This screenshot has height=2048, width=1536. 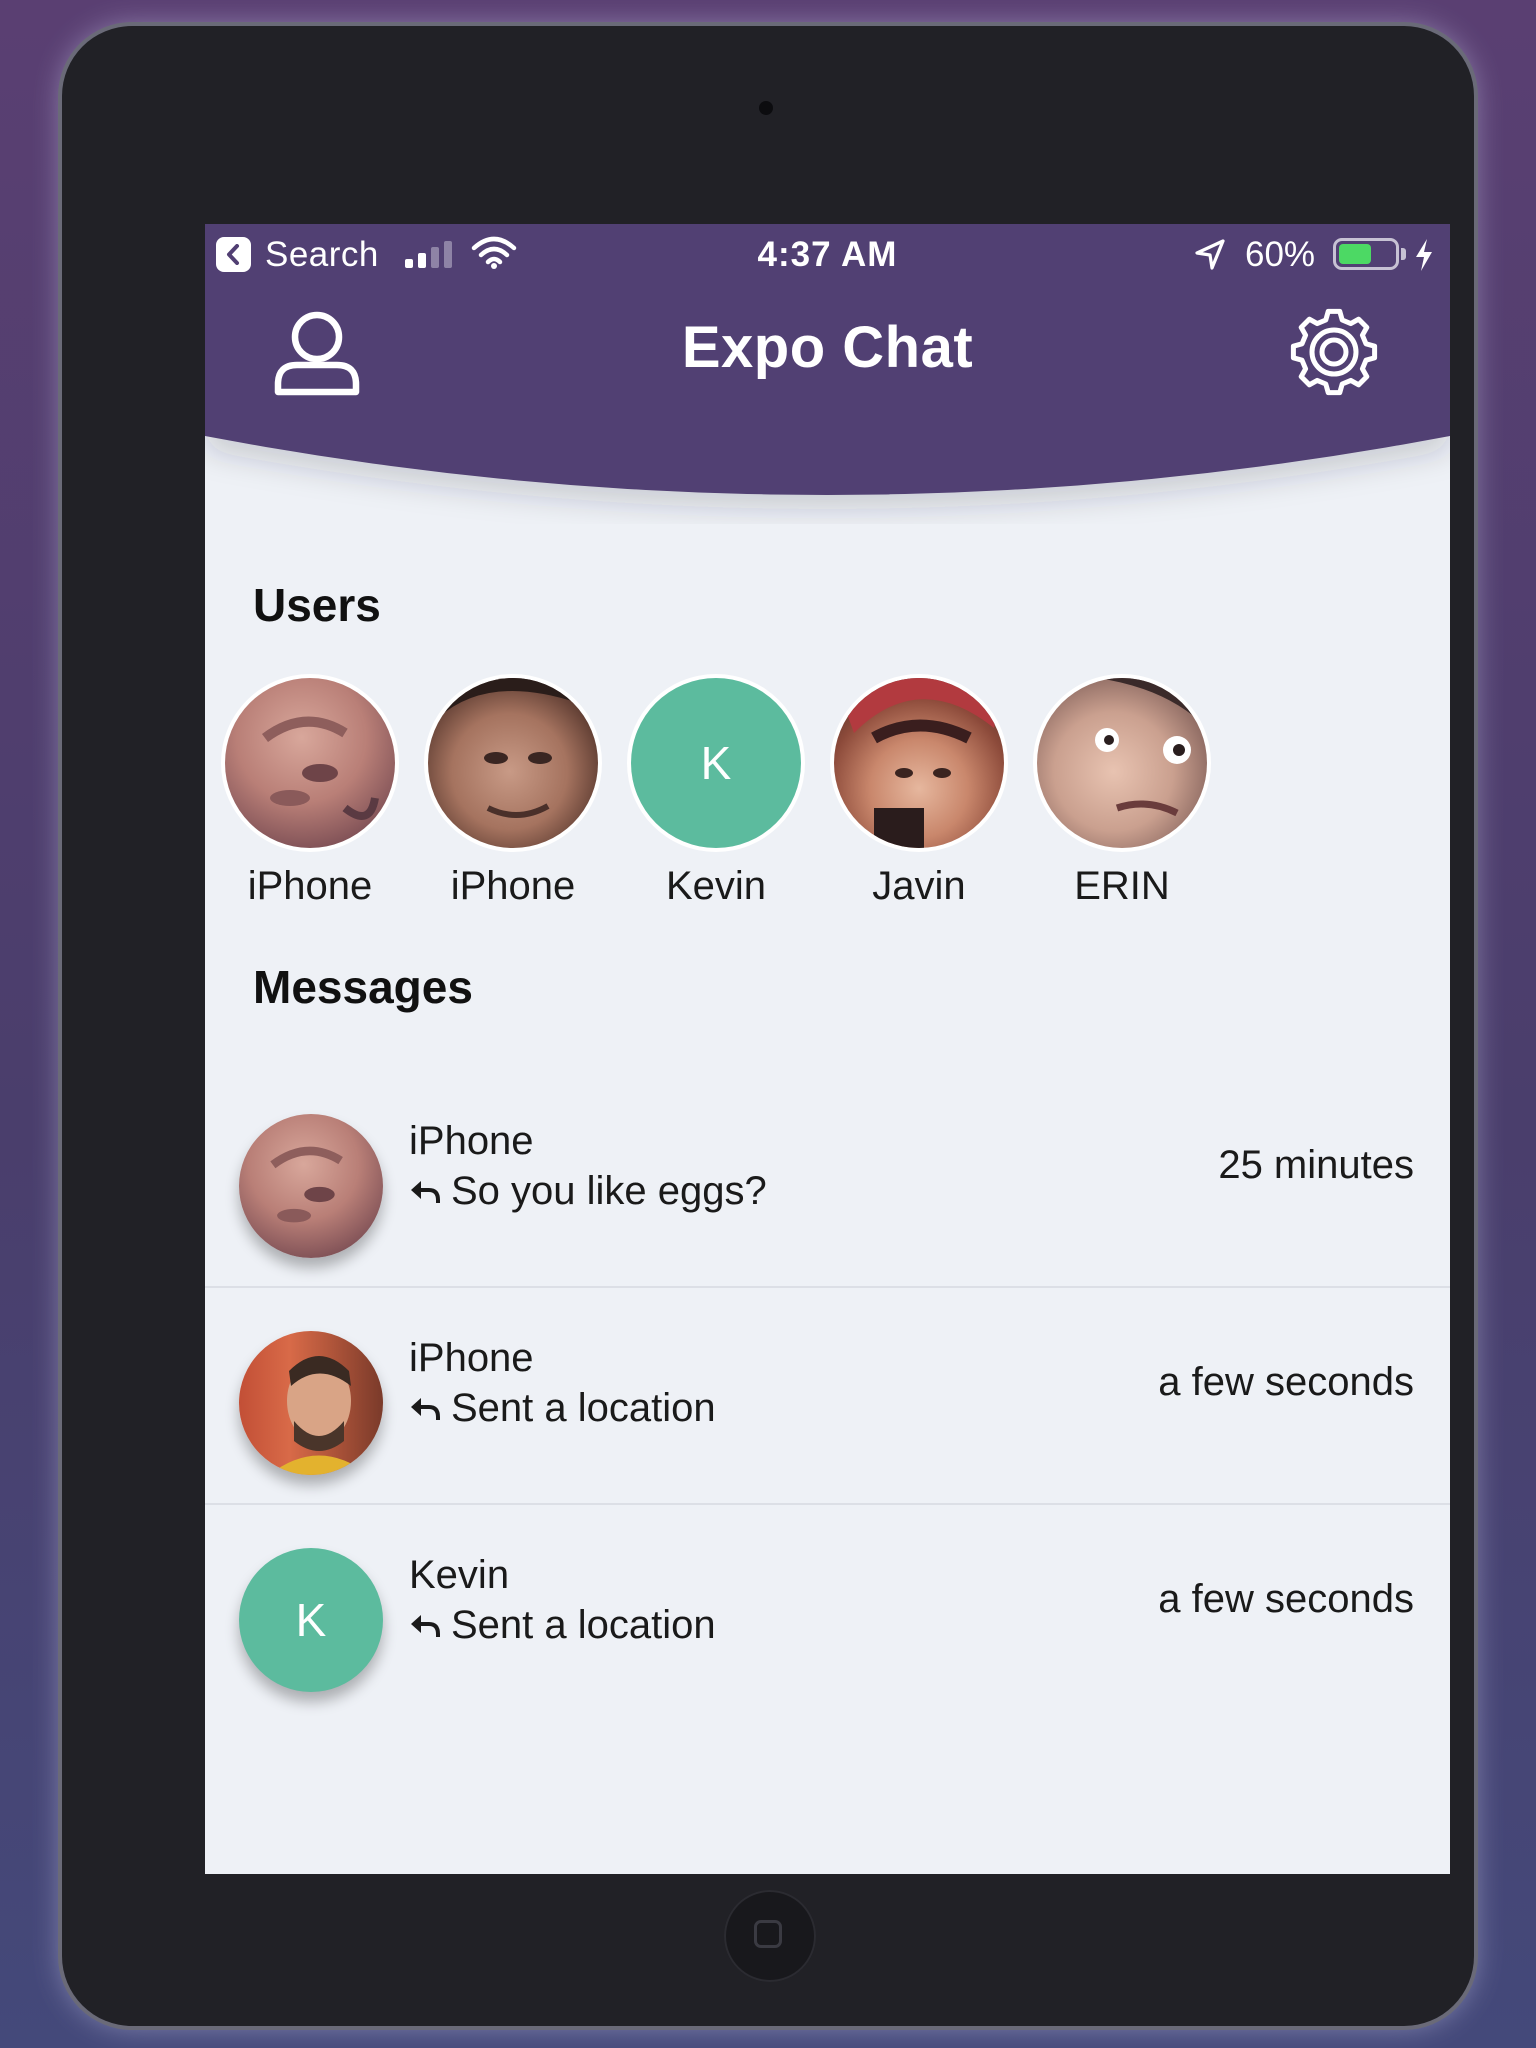 What do you see at coordinates (919, 886) in the screenshot?
I see `user-name: Javin` at bounding box center [919, 886].